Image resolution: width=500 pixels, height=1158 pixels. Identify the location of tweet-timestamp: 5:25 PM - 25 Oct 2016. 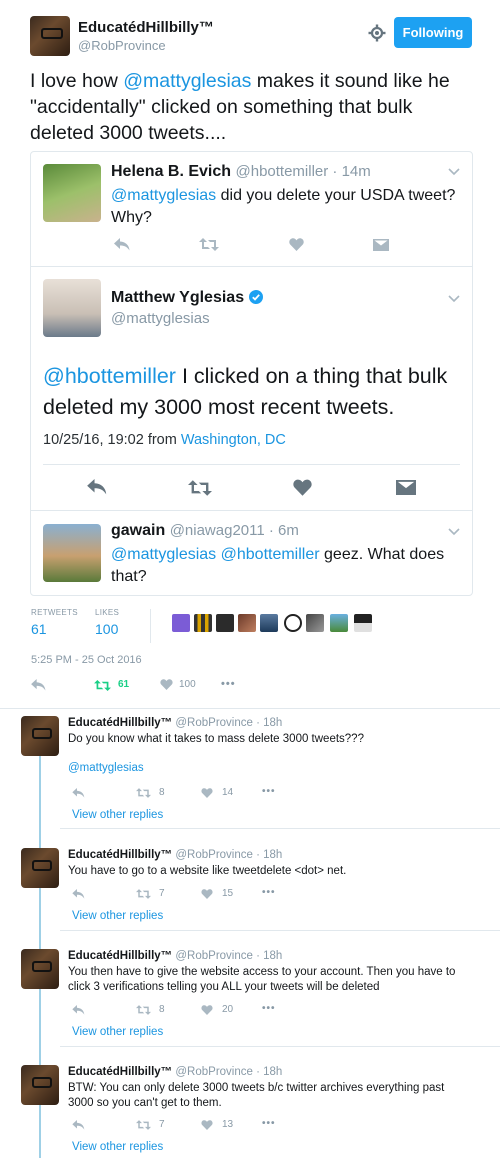
(86, 660).